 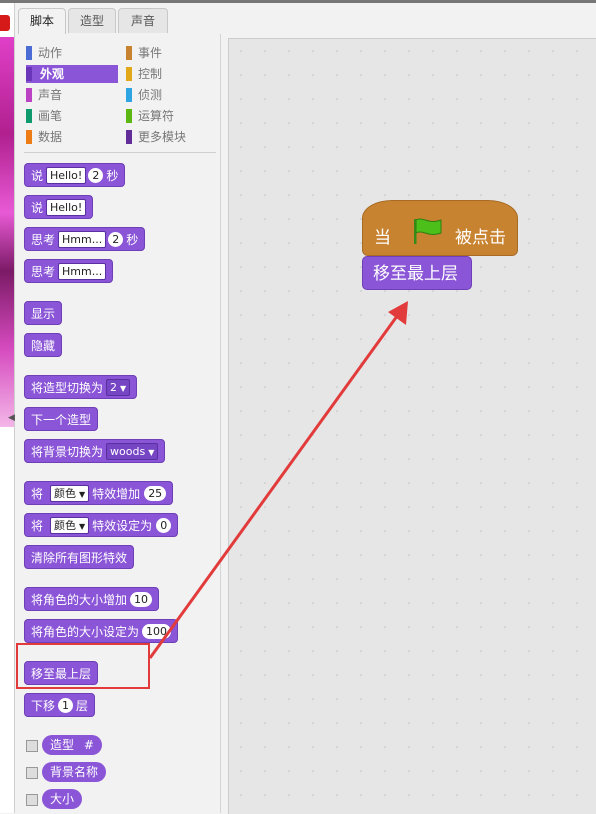 I want to click on arrow-head, so click(x=398, y=313).